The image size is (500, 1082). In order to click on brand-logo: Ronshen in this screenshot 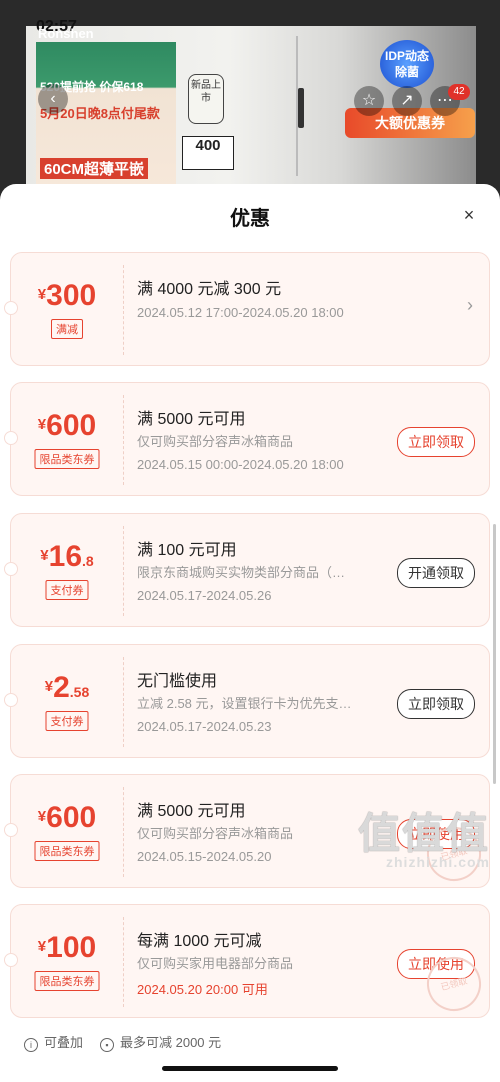, I will do `click(66, 33)`.